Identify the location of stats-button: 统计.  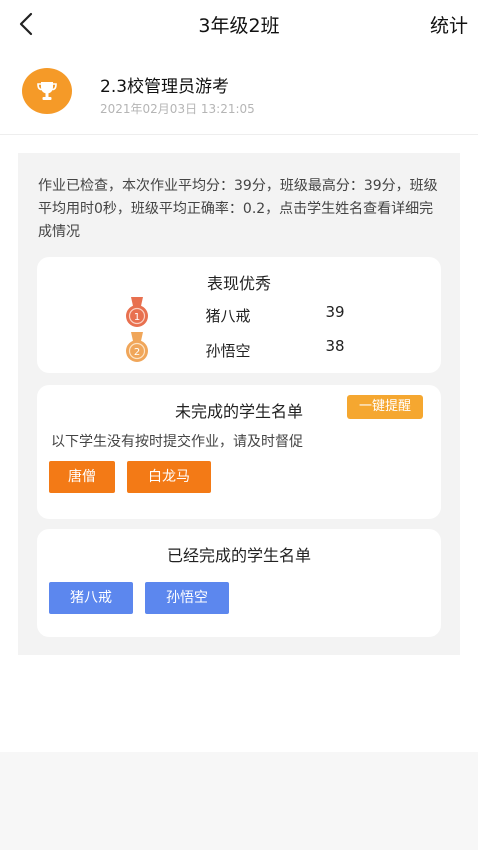
(449, 24).